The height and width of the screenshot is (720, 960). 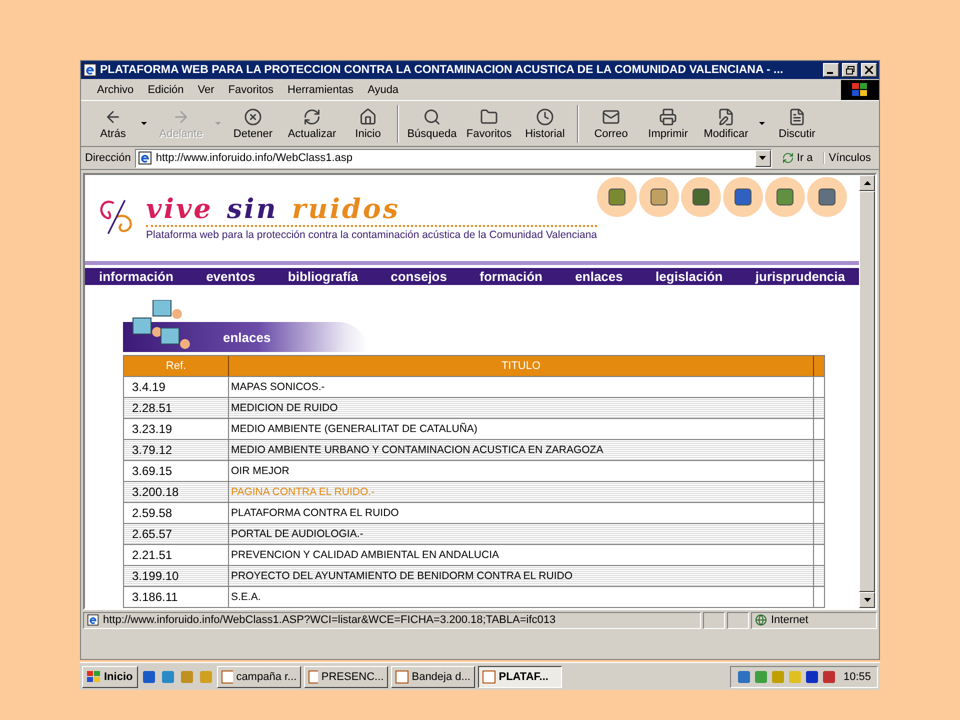 I want to click on close-icon, so click(x=869, y=70).